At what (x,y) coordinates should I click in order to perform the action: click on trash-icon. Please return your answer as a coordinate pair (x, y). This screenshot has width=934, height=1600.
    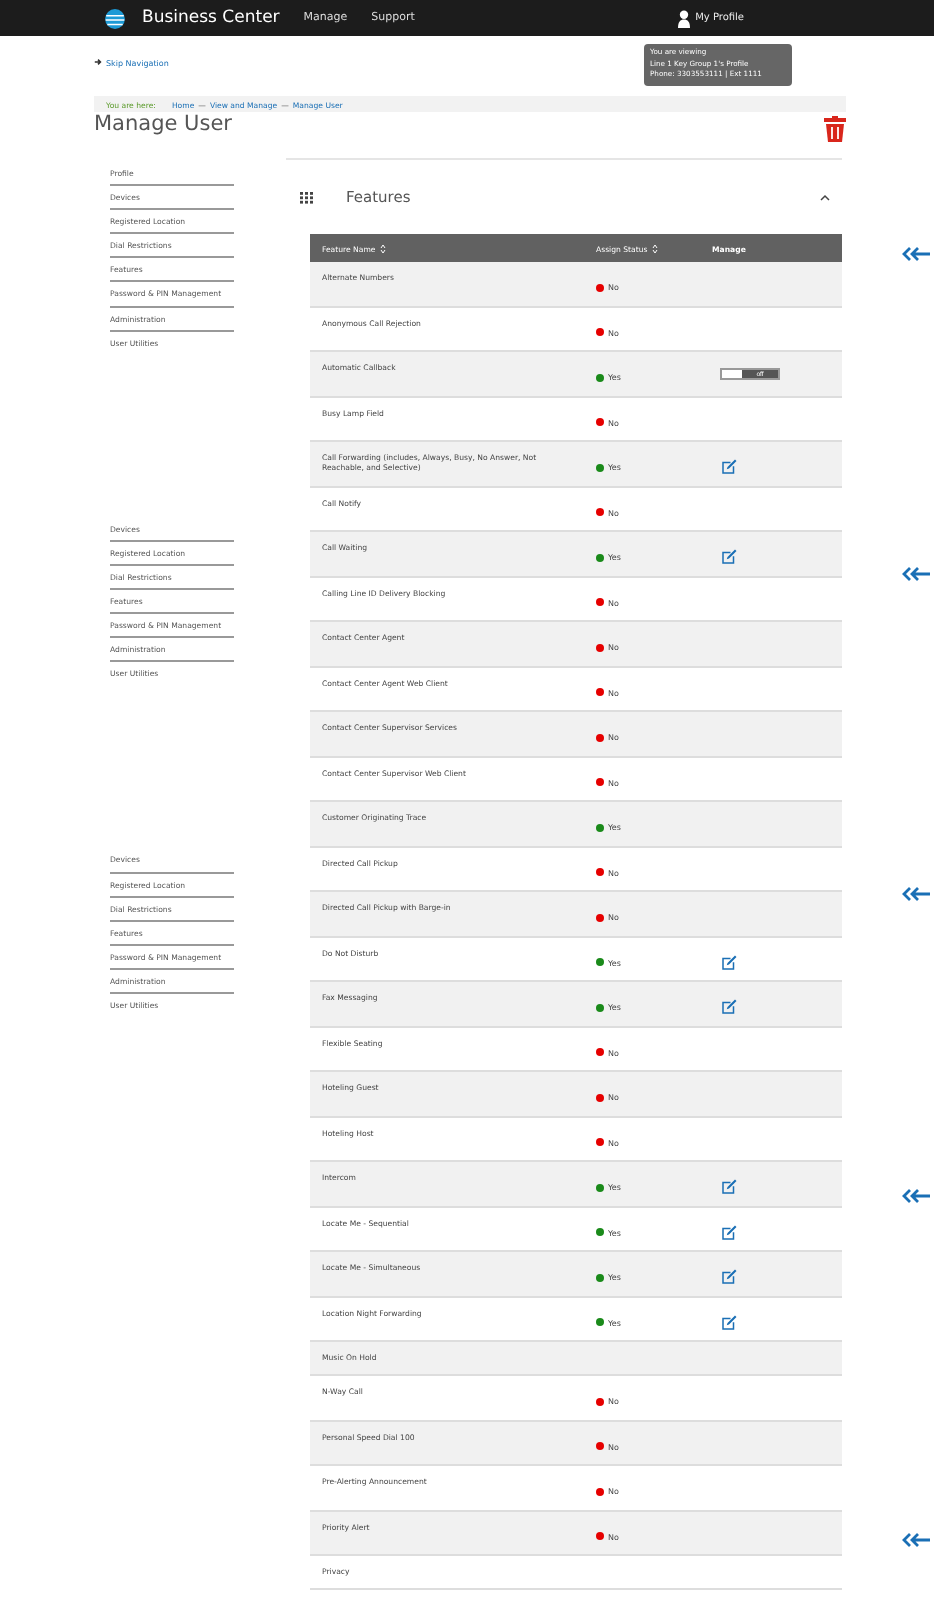
    Looking at the image, I should click on (835, 129).